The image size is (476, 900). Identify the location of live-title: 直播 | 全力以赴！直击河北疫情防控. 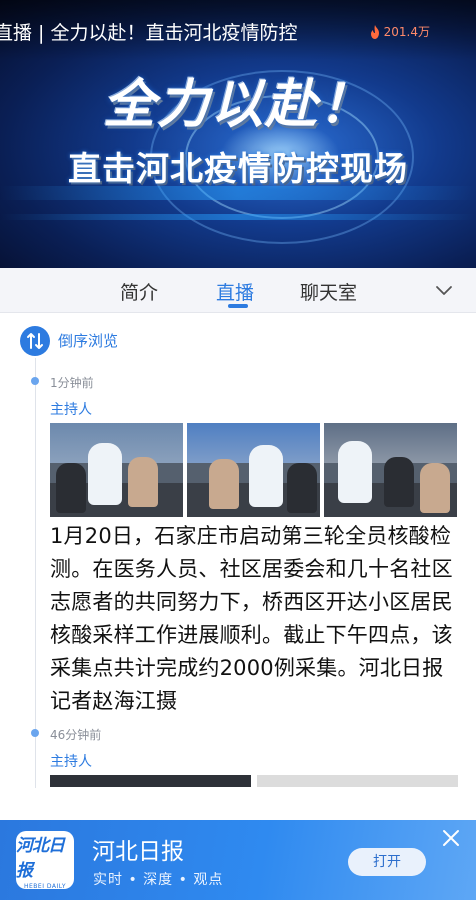
(149, 33).